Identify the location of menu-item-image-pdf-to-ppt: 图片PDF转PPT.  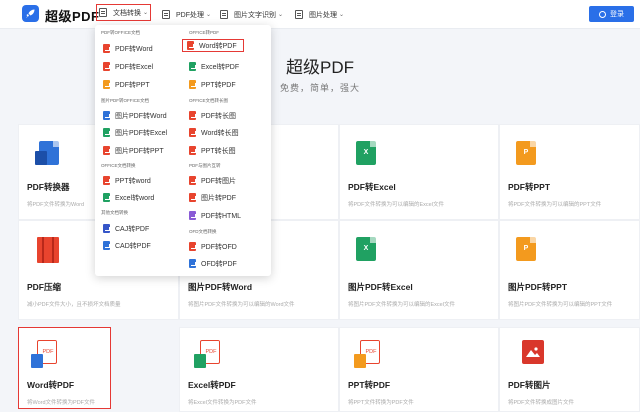
(133, 150).